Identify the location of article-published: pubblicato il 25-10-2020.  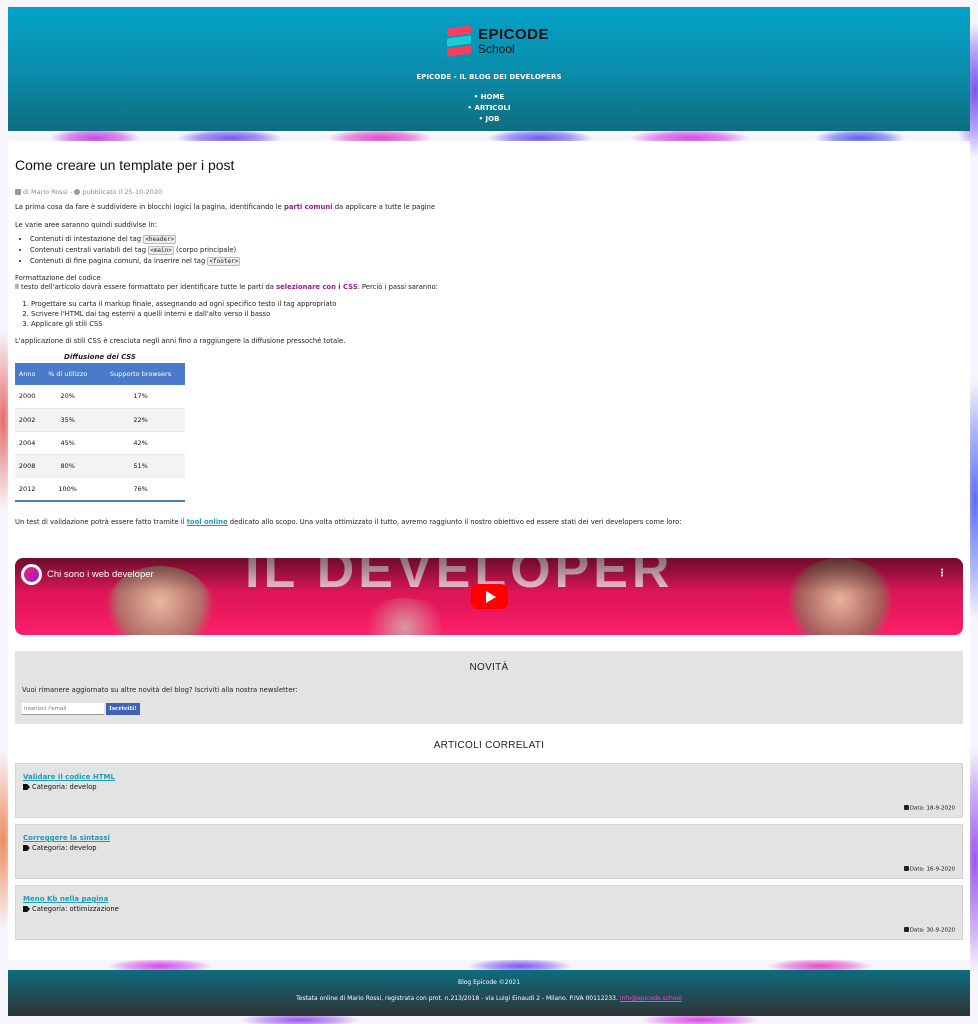
(122, 192).